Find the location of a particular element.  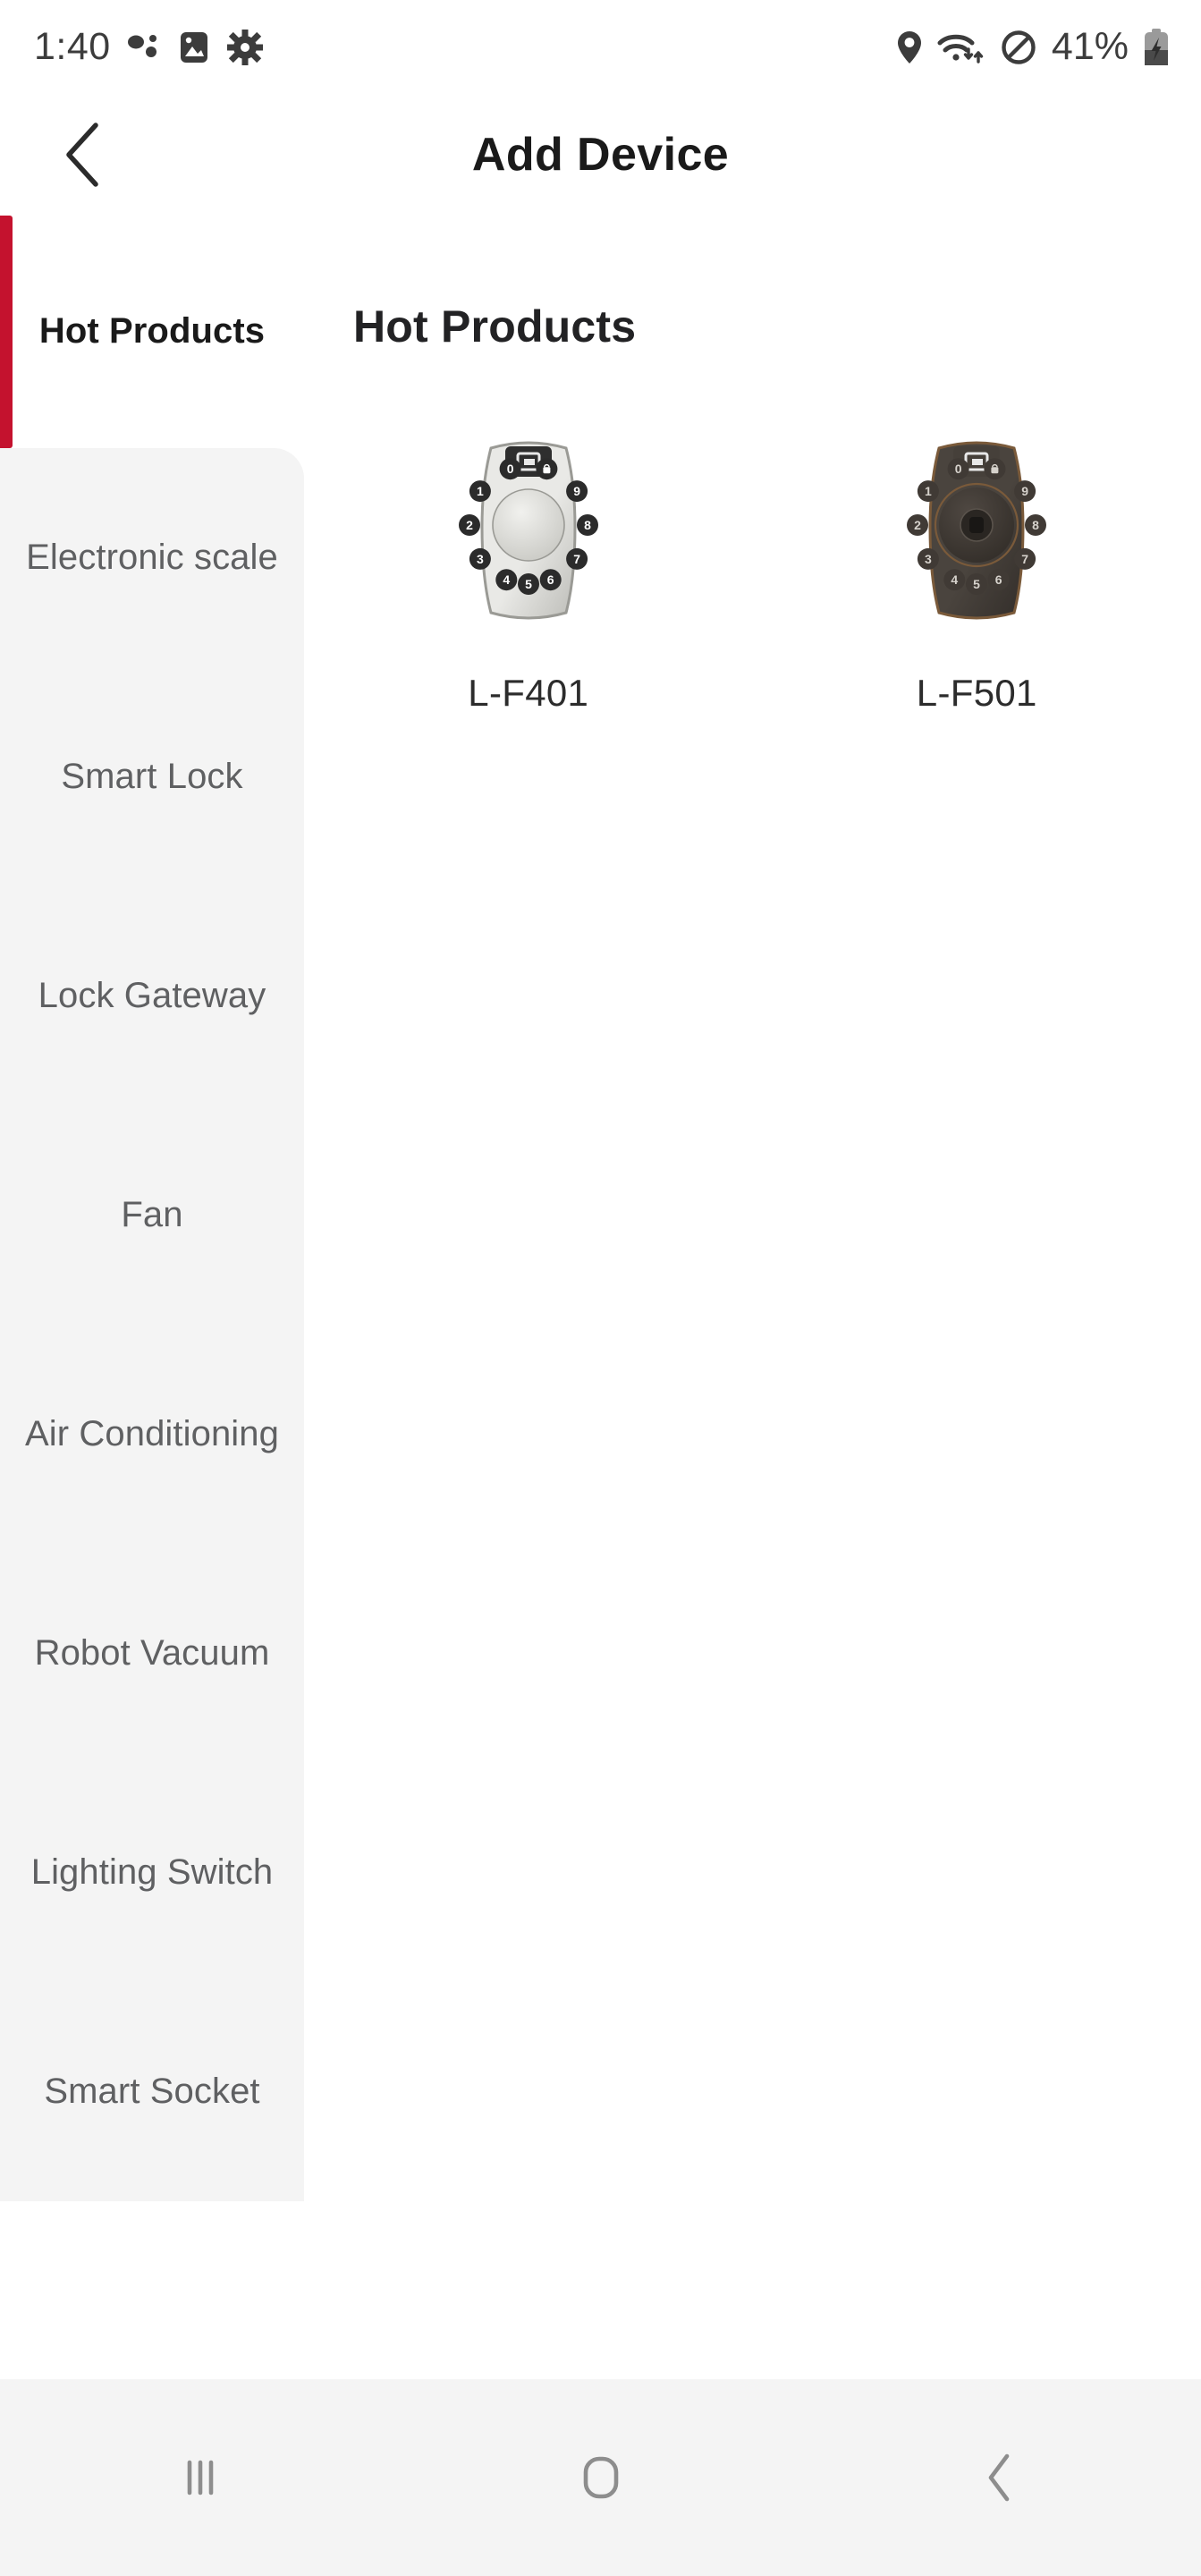

sidebar-item-lock-gateway: Lock Gateway is located at coordinates (152, 996).